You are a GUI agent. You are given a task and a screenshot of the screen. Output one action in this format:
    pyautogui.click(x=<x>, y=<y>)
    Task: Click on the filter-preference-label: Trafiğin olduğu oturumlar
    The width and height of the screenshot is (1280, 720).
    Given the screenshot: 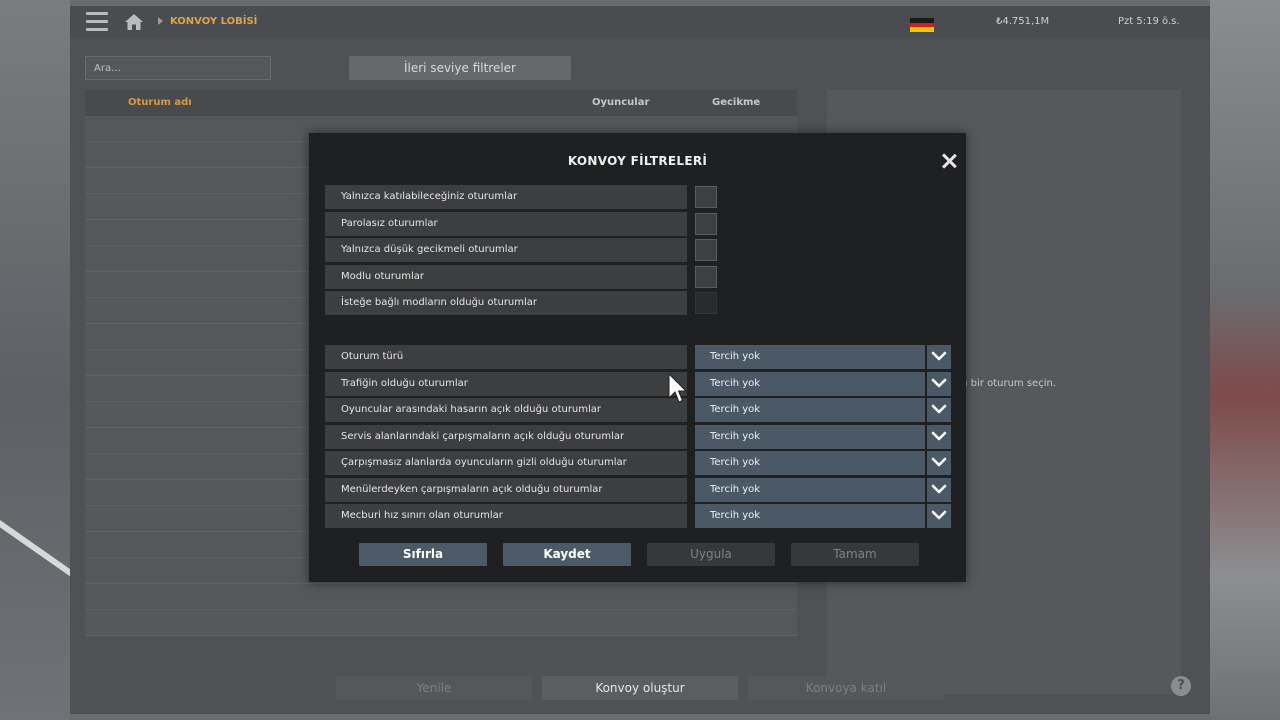 What is the action you would take?
    pyautogui.click(x=506, y=383)
    